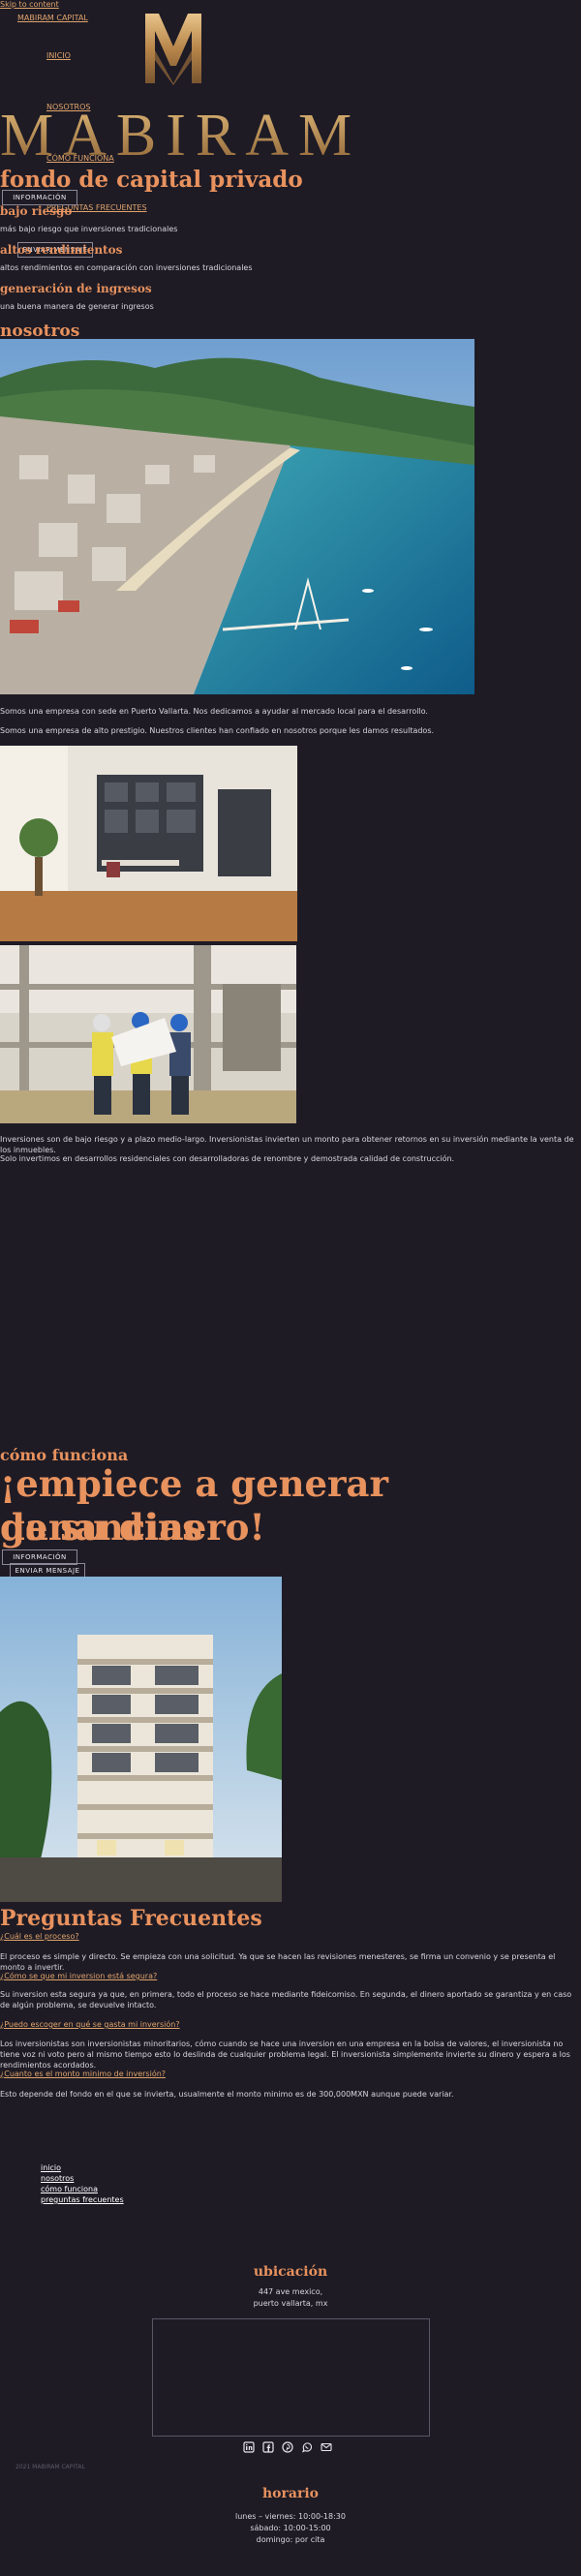 This screenshot has width=581, height=2576. What do you see at coordinates (62, 250) in the screenshot?
I see `feature-title-2: altos rendimientos` at bounding box center [62, 250].